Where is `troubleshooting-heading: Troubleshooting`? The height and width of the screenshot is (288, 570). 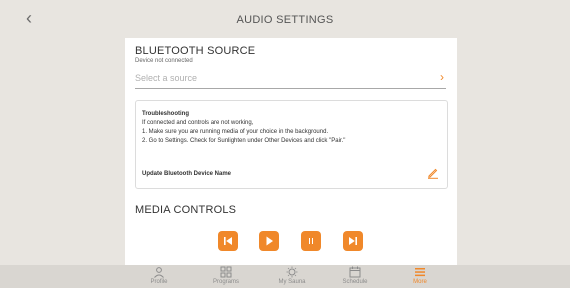
troubleshooting-heading: Troubleshooting is located at coordinates (165, 114).